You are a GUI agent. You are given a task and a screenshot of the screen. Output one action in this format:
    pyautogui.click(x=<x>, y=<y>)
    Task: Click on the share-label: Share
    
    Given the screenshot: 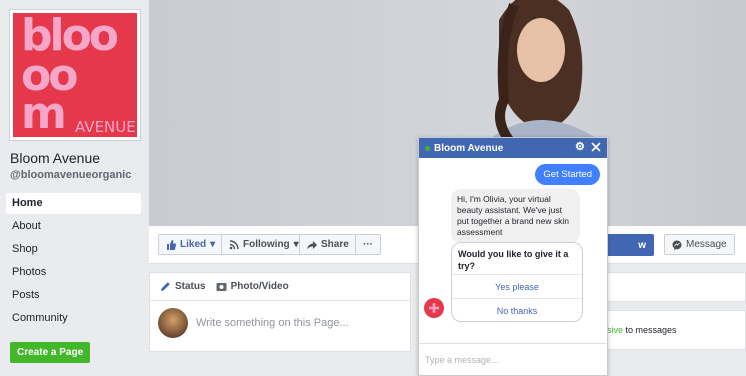 What is the action you would take?
    pyautogui.click(x=335, y=244)
    